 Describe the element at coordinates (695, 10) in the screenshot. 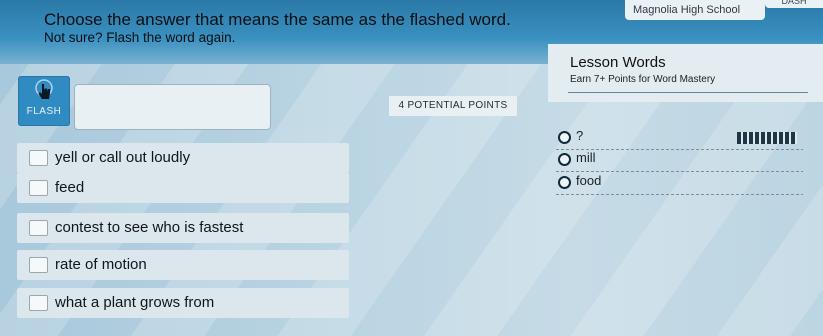

I see `school-name: Magnolia High School` at that location.